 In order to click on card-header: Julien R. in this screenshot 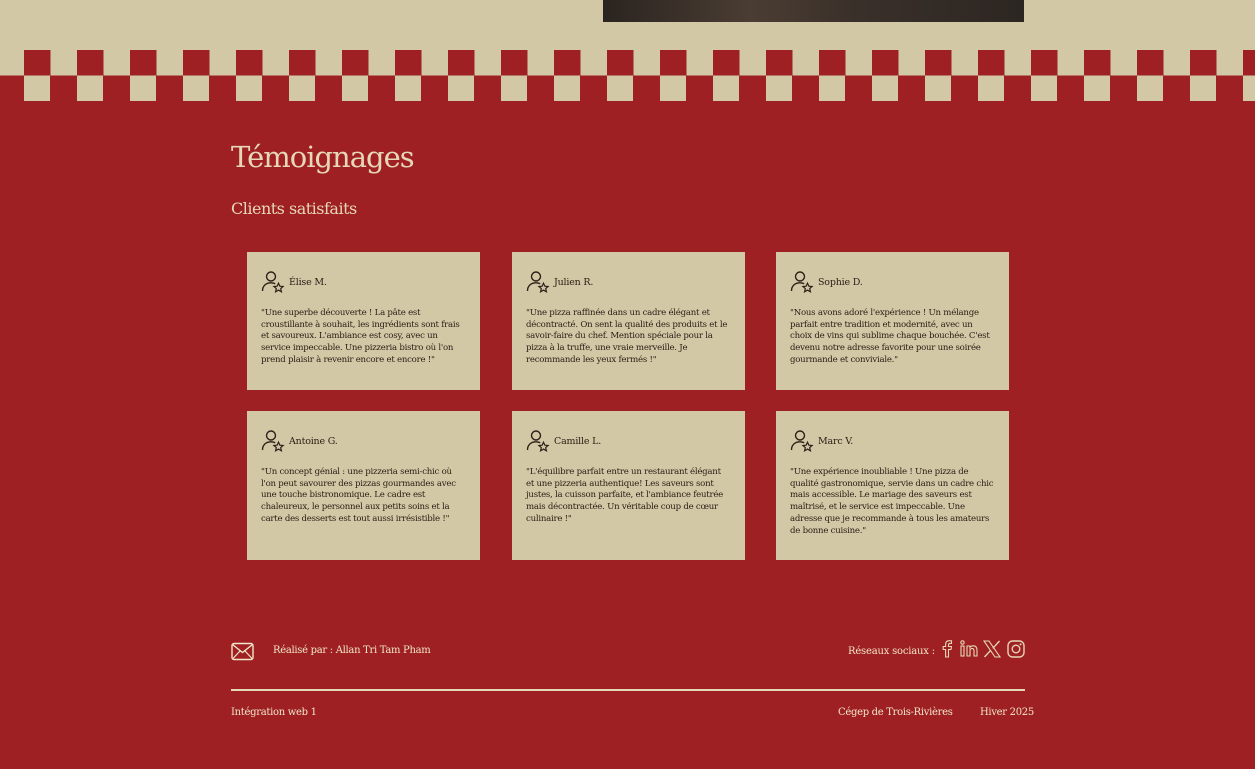, I will do `click(628, 282)`.